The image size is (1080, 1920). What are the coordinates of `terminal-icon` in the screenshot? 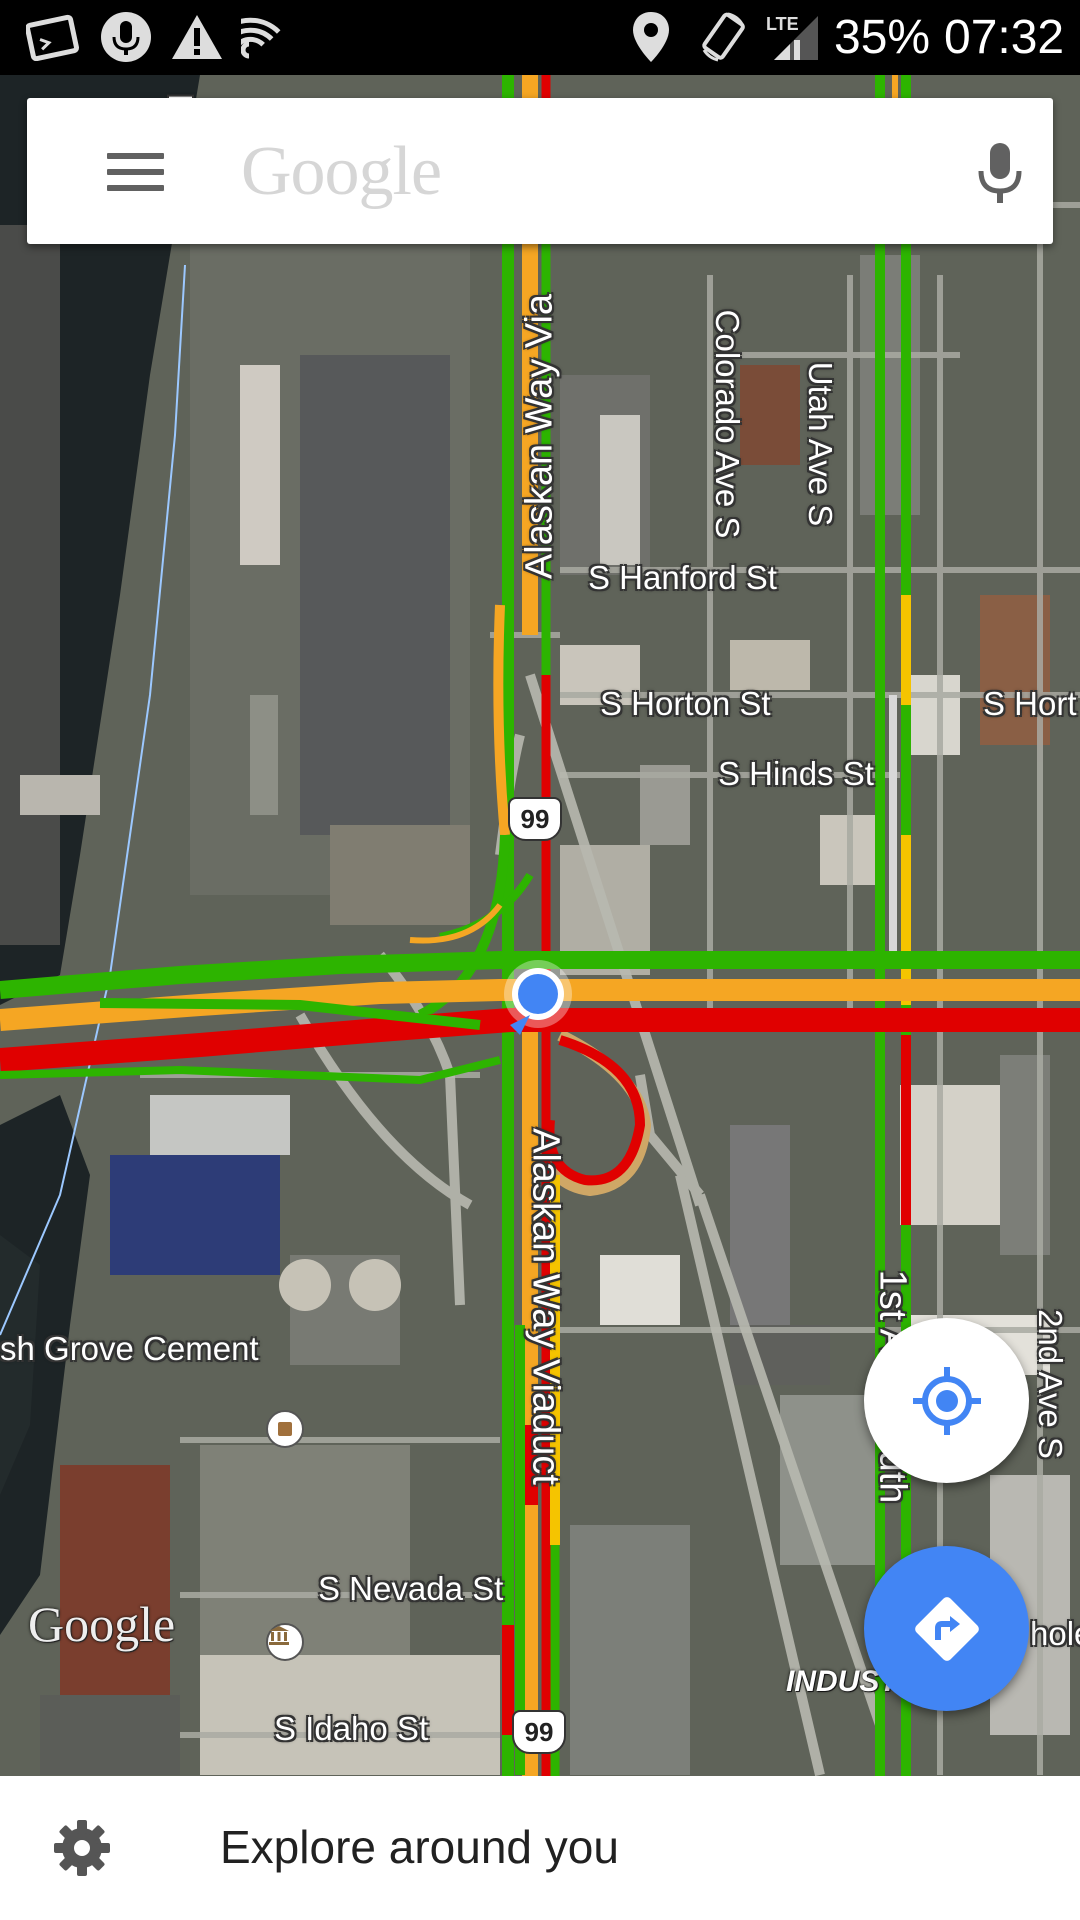 It's located at (53, 37).